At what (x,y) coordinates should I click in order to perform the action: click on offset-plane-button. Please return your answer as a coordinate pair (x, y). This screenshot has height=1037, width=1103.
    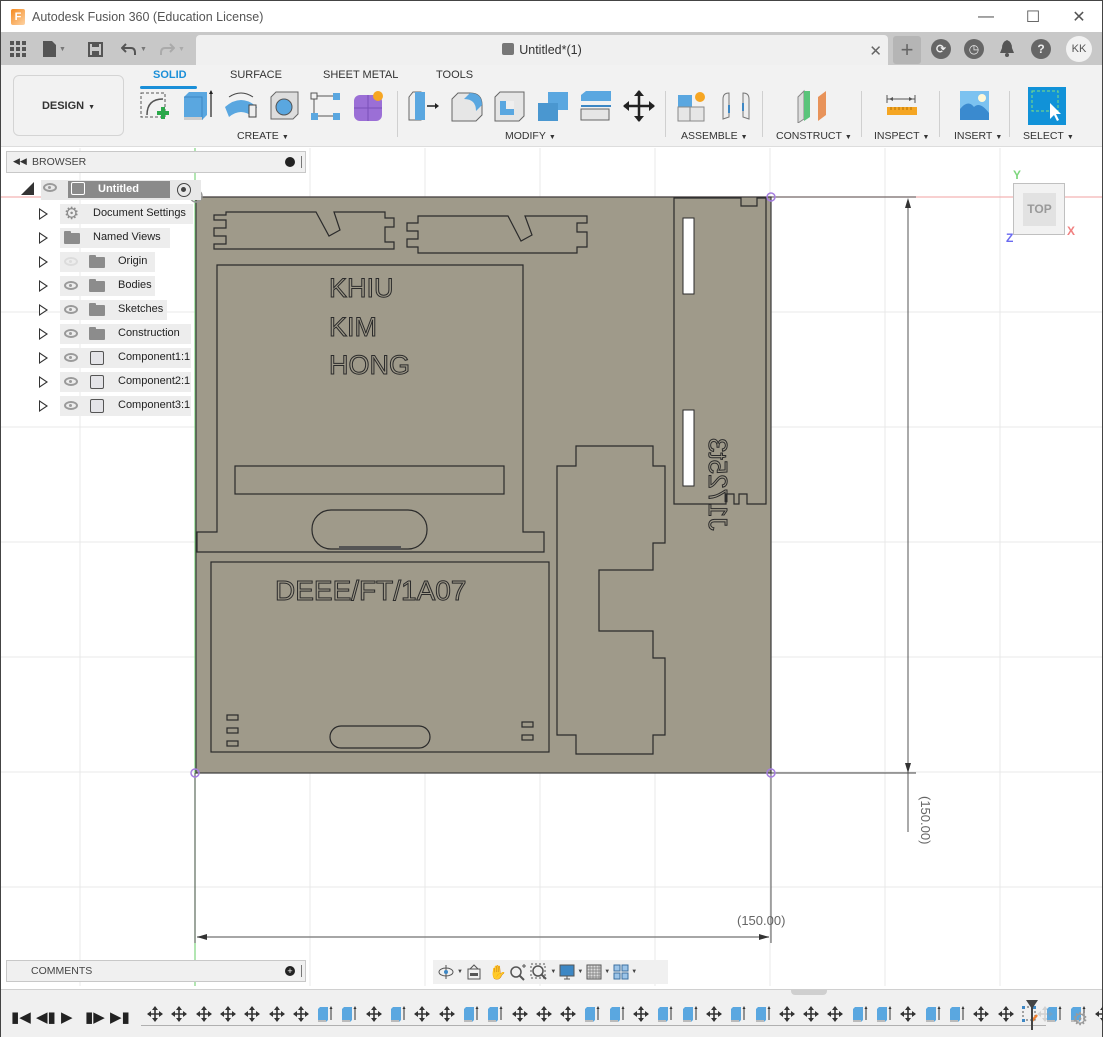
    Looking at the image, I should click on (813, 106).